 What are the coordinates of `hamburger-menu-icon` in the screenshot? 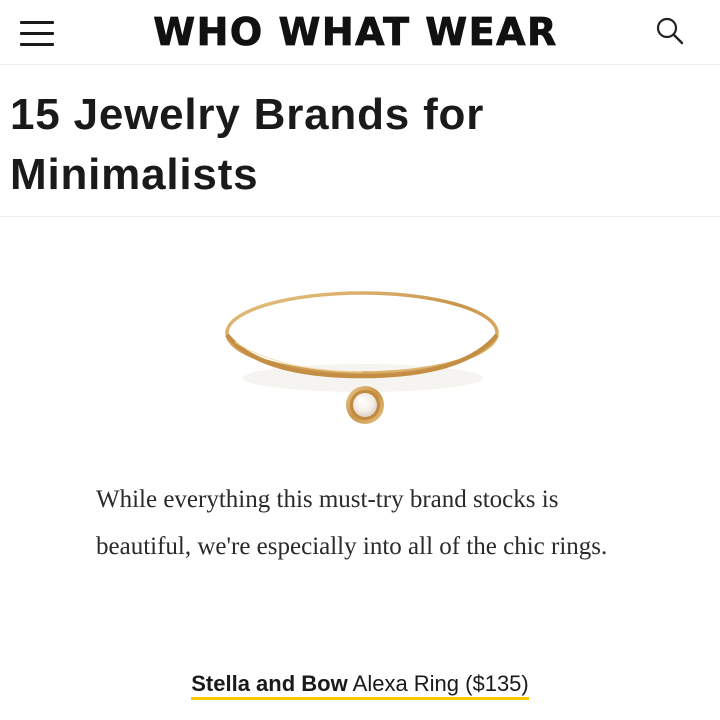 It's located at (37, 34).